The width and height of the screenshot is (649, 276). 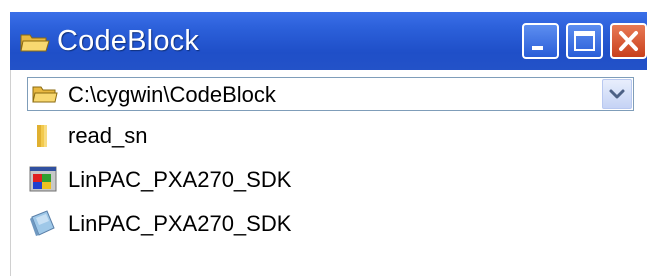 I want to click on application-icon, so click(x=43, y=179).